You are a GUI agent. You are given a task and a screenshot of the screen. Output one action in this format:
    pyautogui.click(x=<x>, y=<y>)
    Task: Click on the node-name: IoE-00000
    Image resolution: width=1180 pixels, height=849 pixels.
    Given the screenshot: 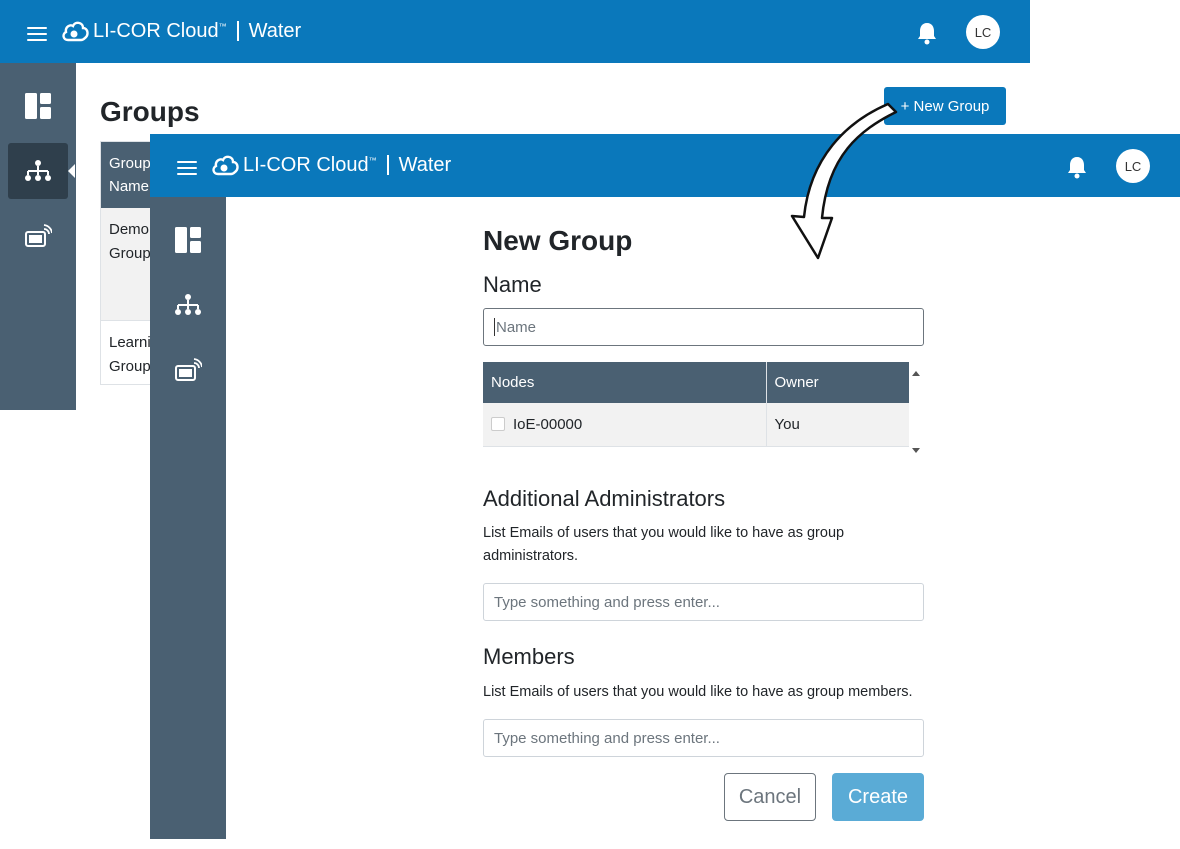 What is the action you would take?
    pyautogui.click(x=548, y=424)
    